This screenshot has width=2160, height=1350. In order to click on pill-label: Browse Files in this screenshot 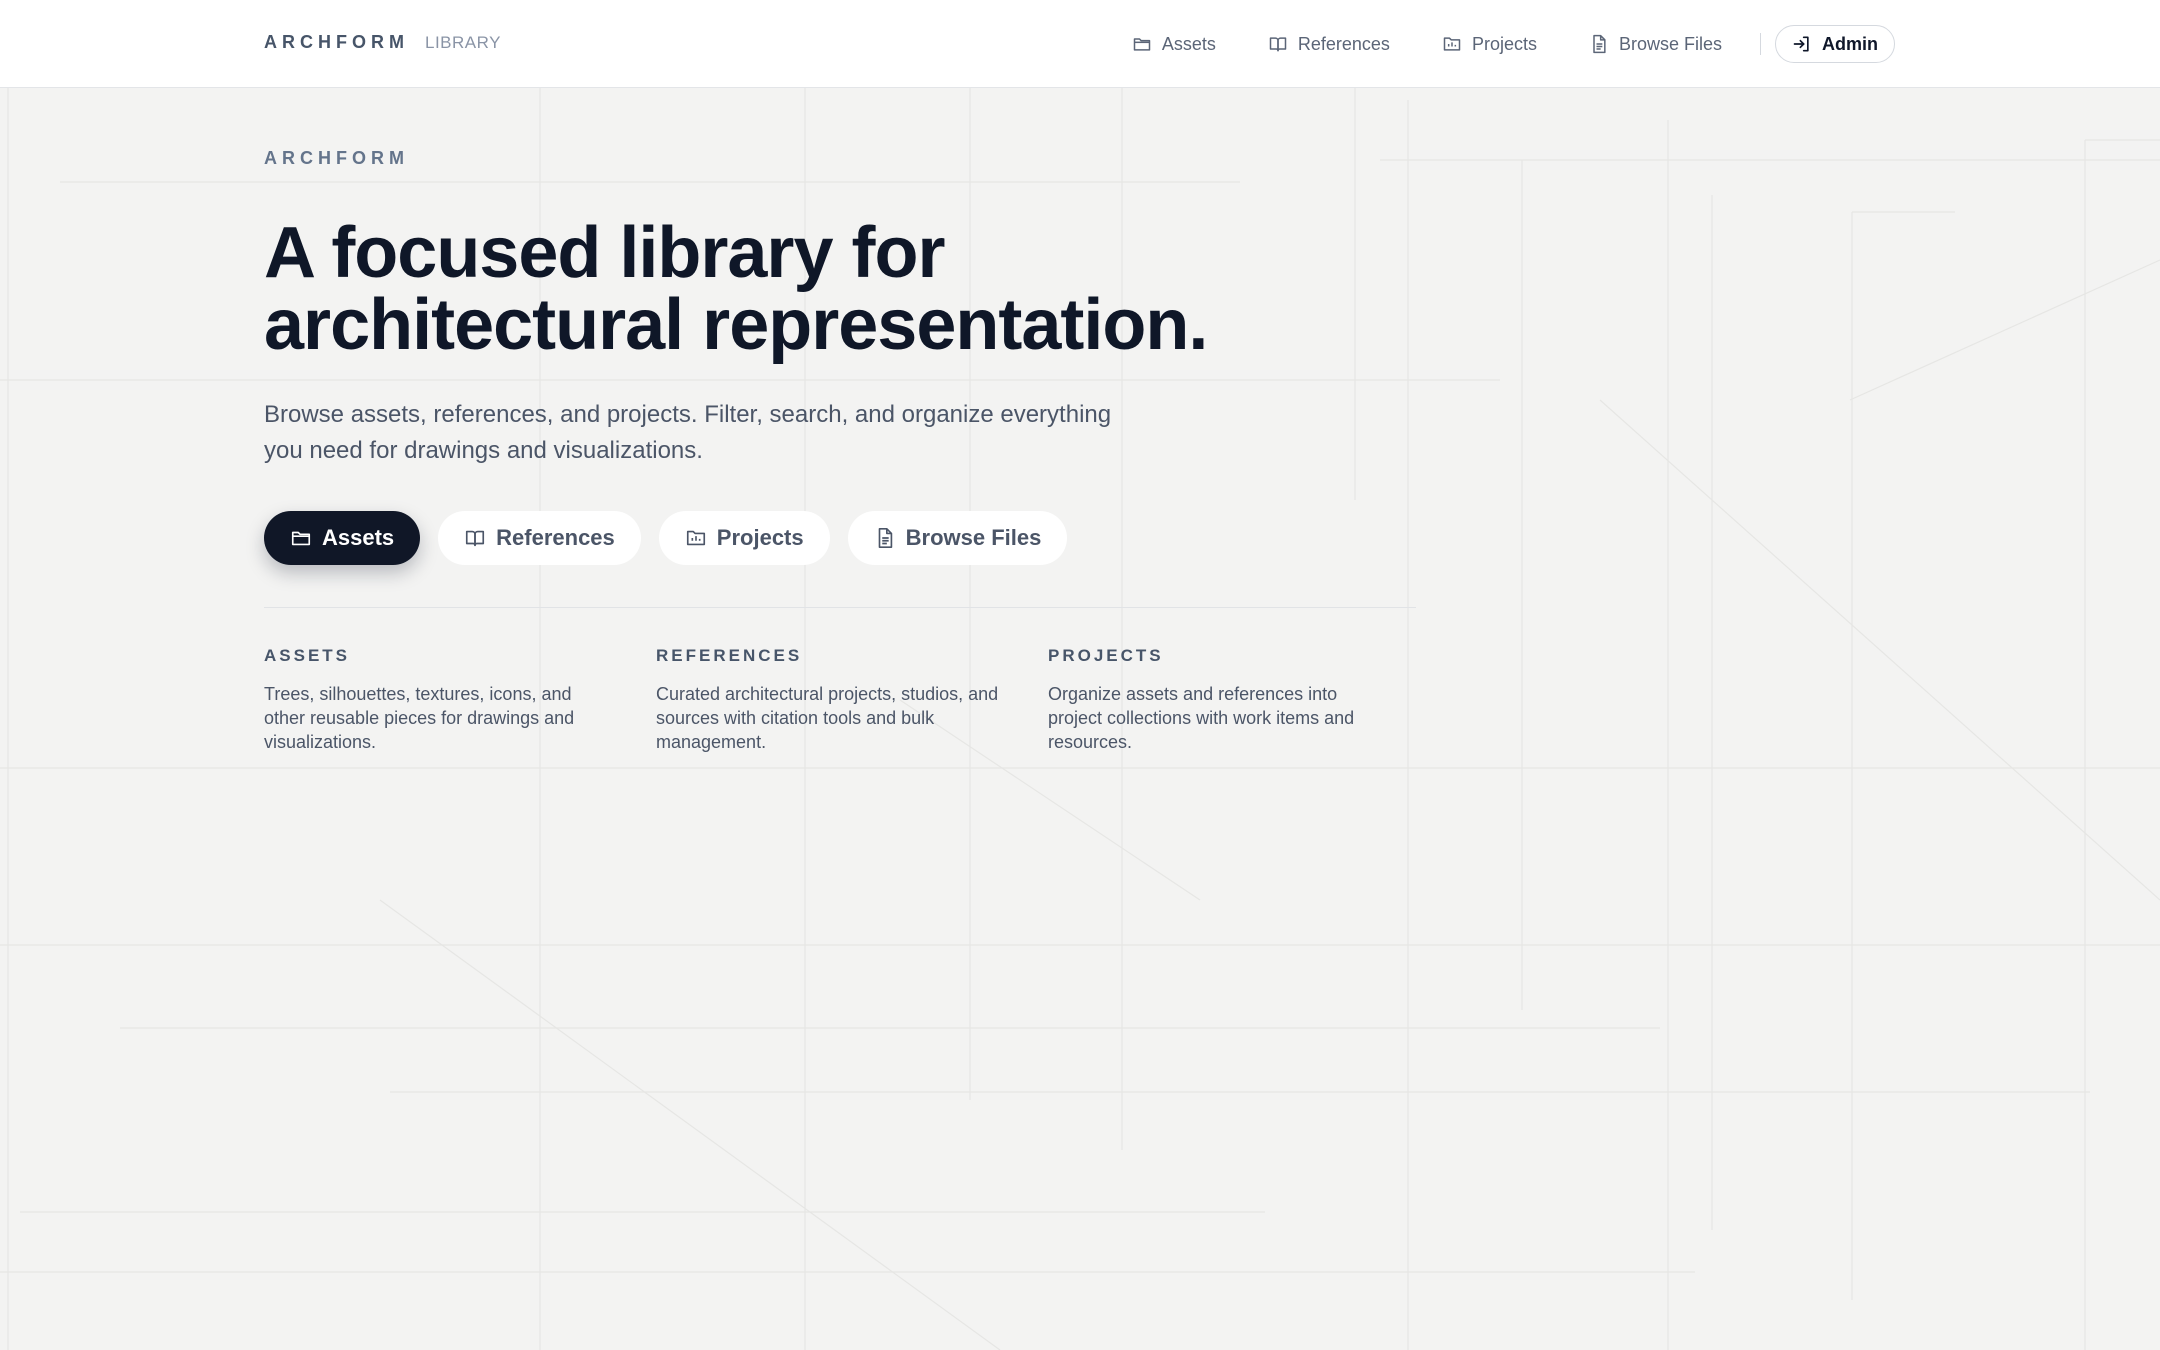, I will do `click(973, 537)`.